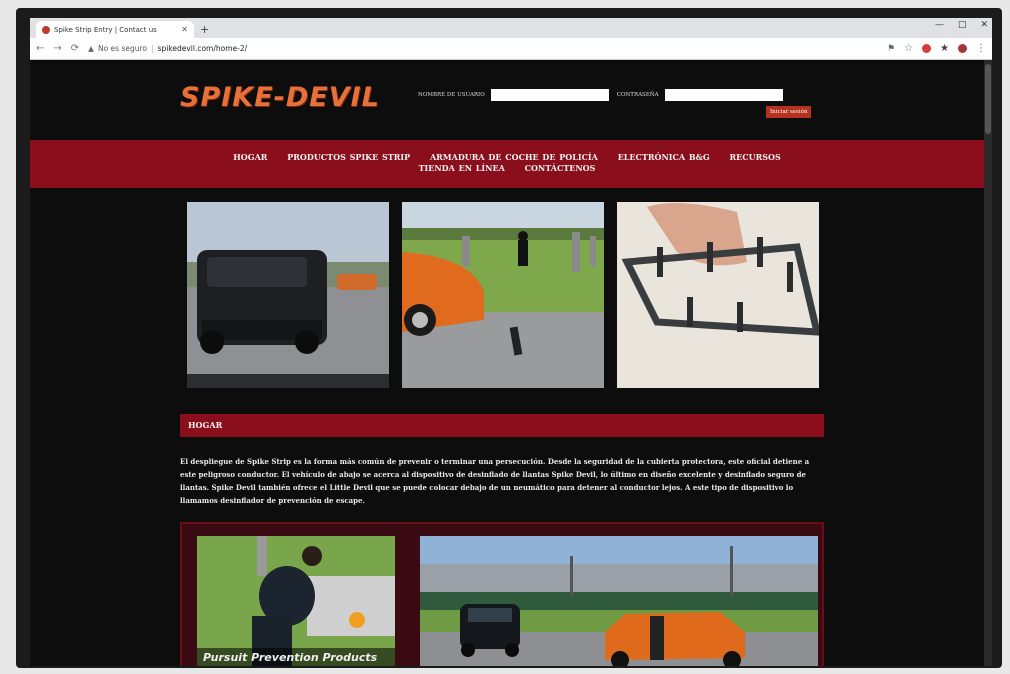 The height and width of the screenshot is (674, 1010). I want to click on nav-item-hogar: HOGAR, so click(250, 157).